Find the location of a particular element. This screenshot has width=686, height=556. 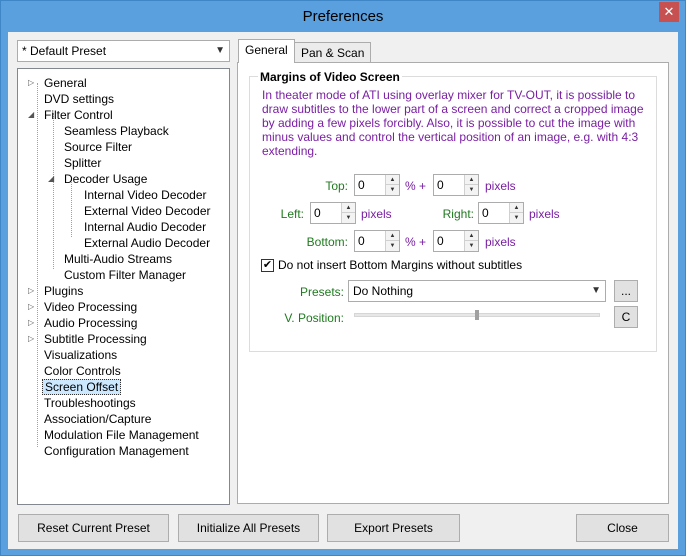

bottom-percent-spinner: 0 ▲ ▼ is located at coordinates (377, 241).